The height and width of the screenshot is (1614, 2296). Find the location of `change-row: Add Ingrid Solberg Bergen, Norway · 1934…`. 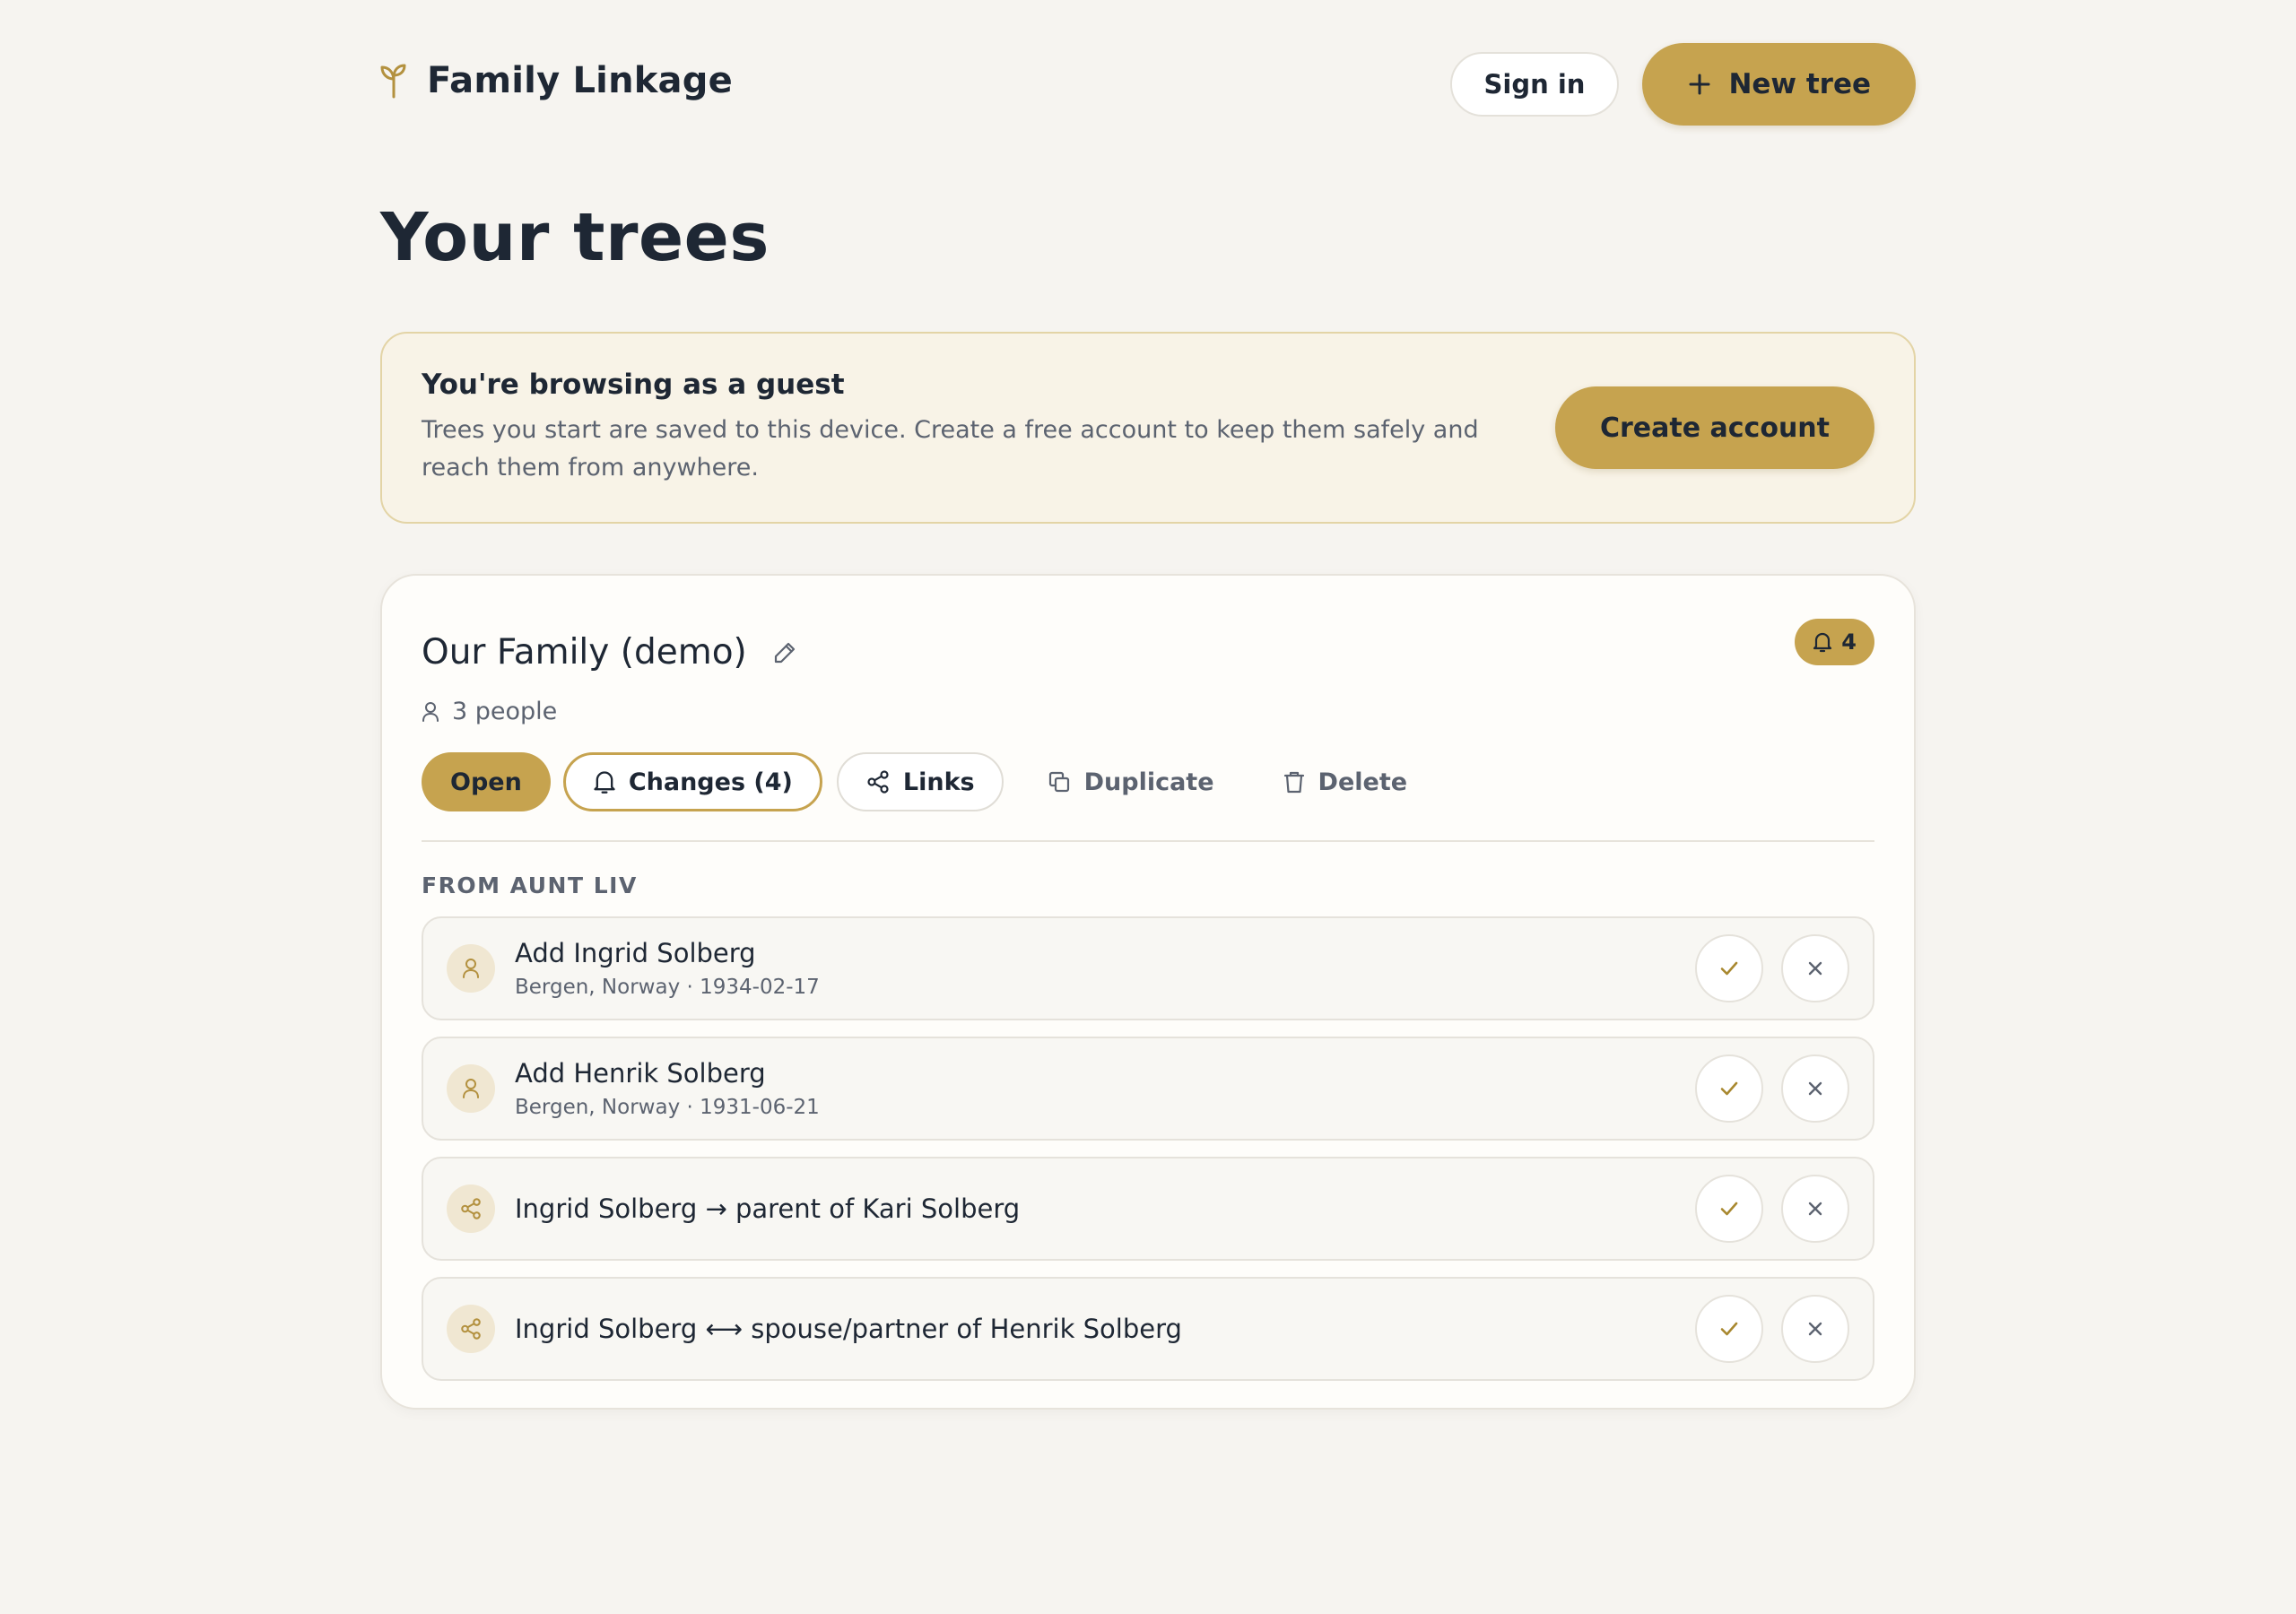

change-row: Add Ingrid Solberg Bergen, Norway · 1934… is located at coordinates (1148, 968).